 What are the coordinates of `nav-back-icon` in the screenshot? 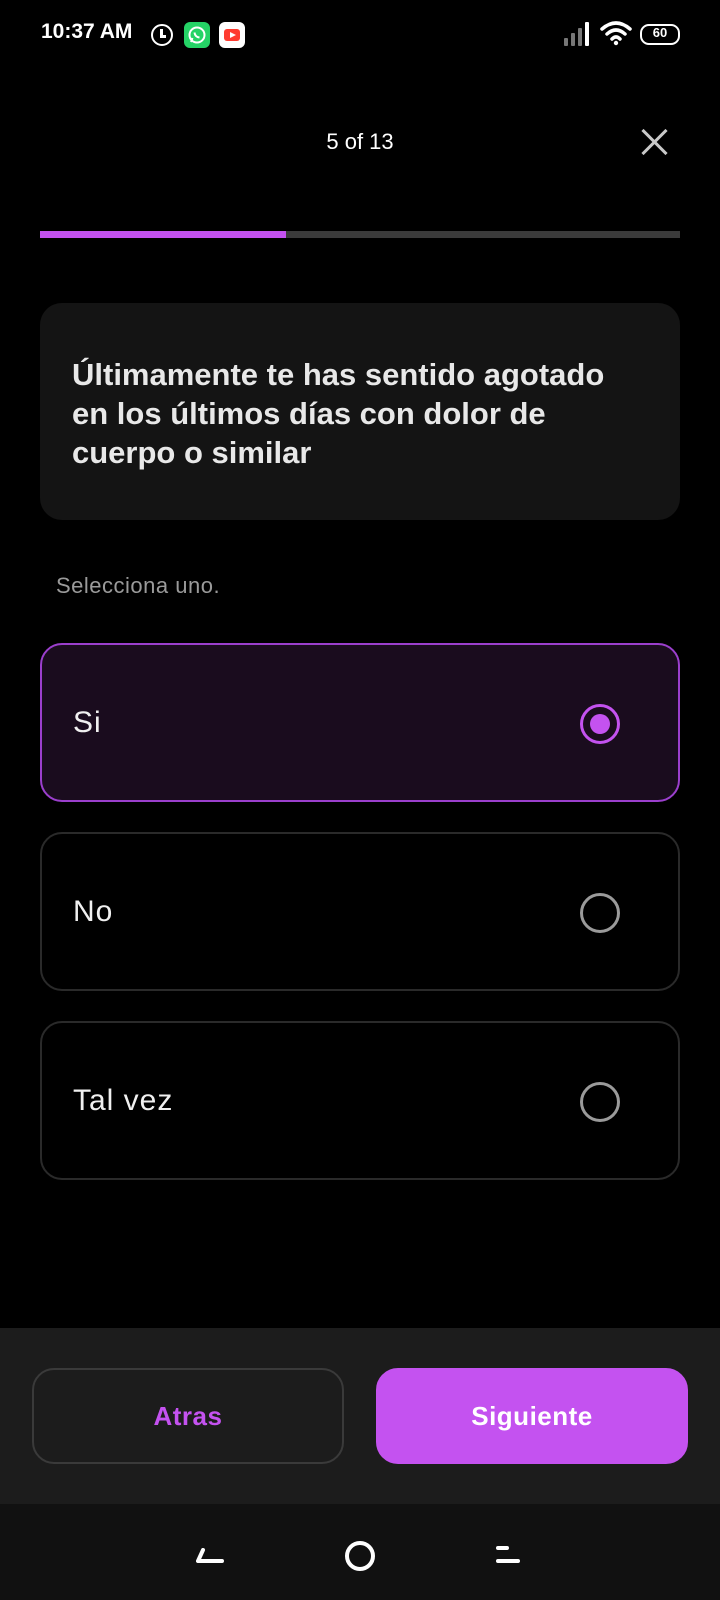 It's located at (210, 1557).